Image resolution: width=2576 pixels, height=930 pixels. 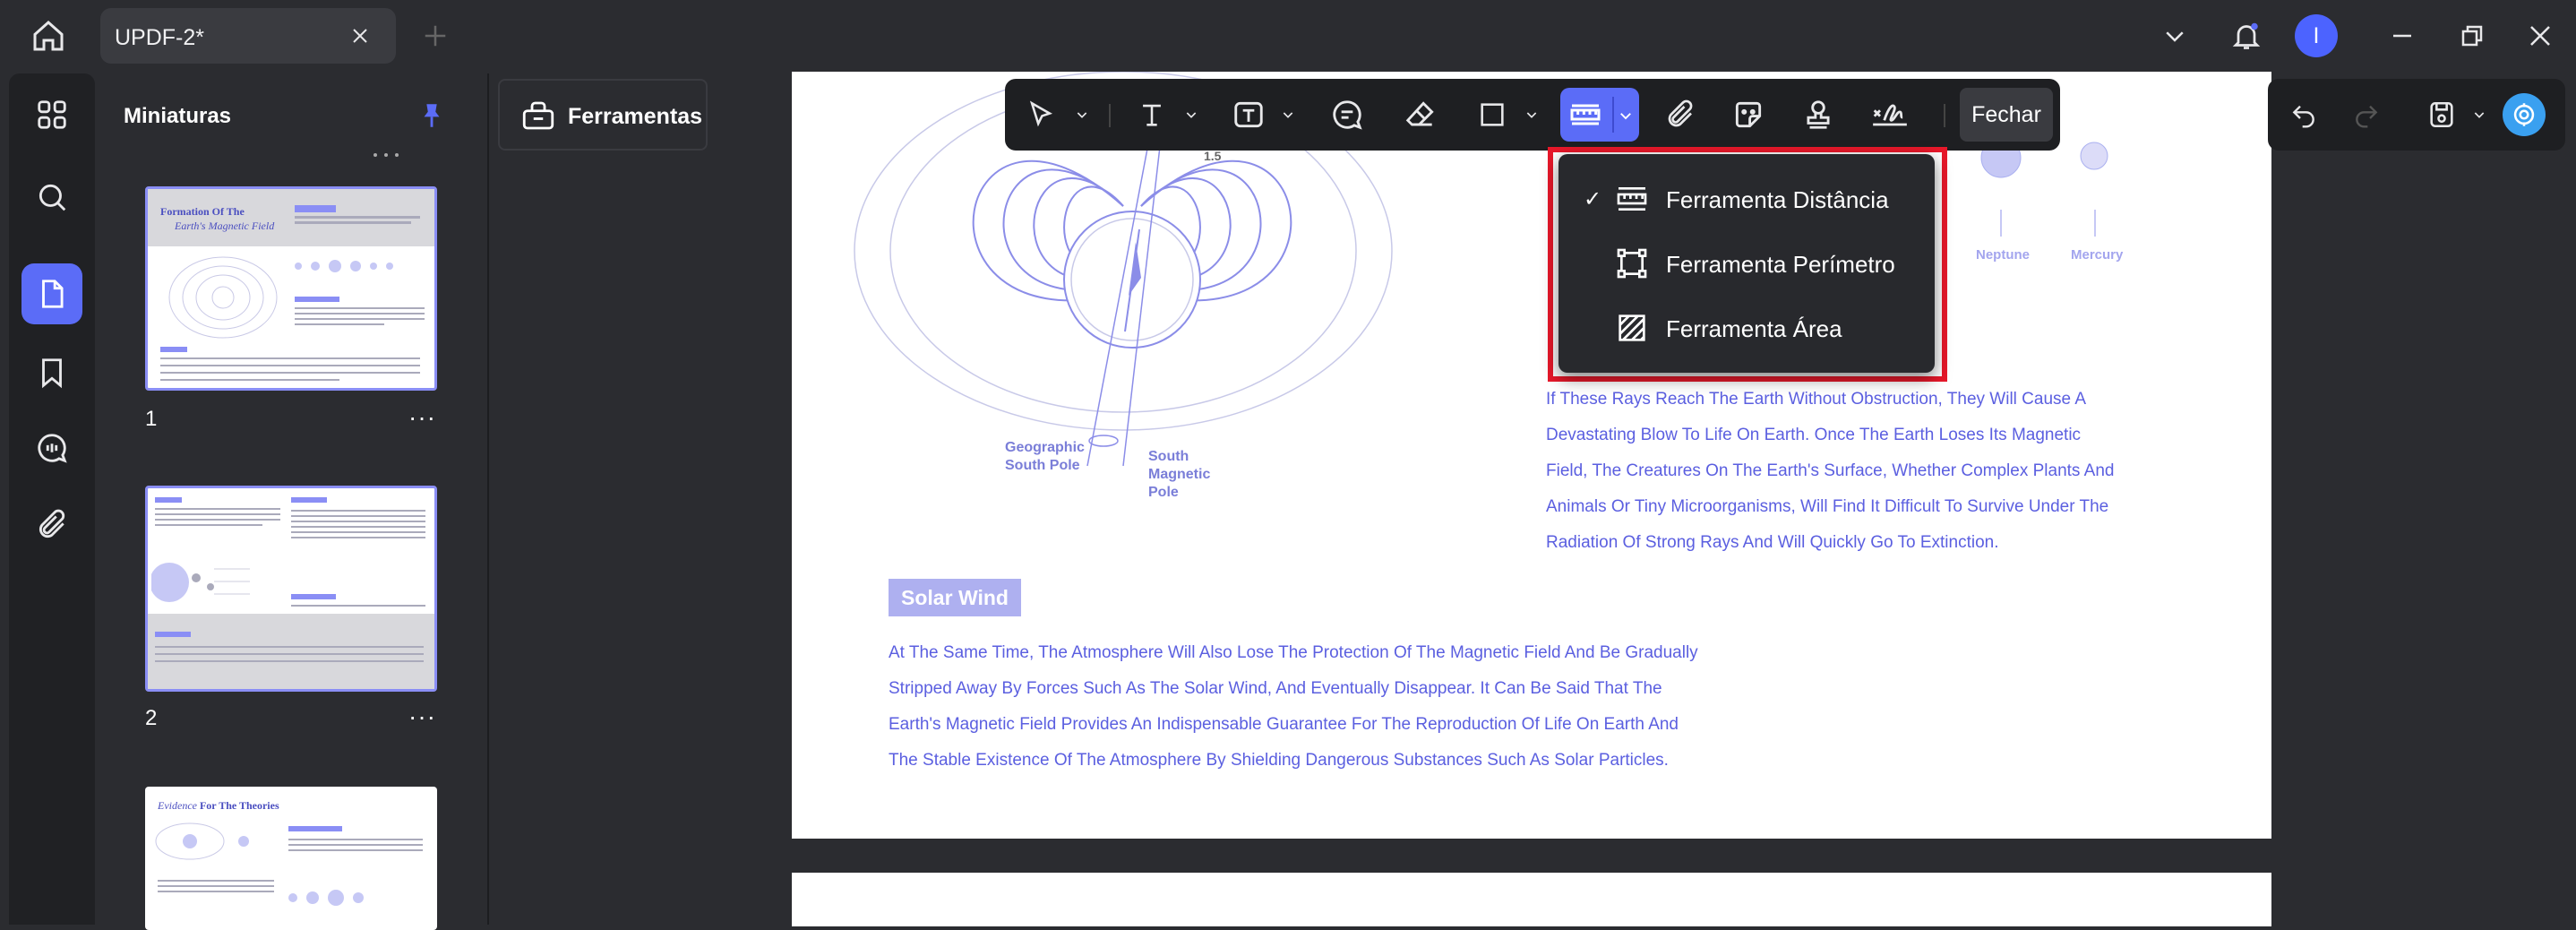 What do you see at coordinates (538, 116) in the screenshot?
I see `toolbox-icon` at bounding box center [538, 116].